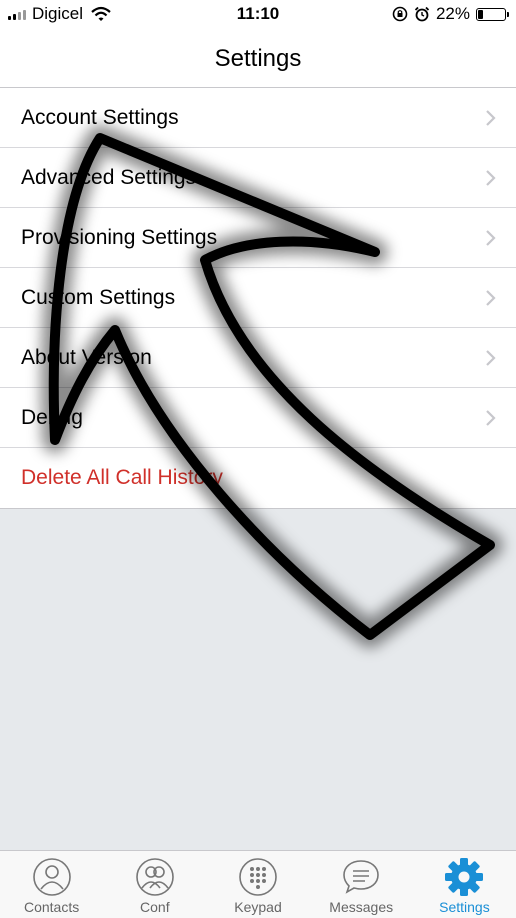  I want to click on settings-item-custom: Custom Settings, so click(258, 298).